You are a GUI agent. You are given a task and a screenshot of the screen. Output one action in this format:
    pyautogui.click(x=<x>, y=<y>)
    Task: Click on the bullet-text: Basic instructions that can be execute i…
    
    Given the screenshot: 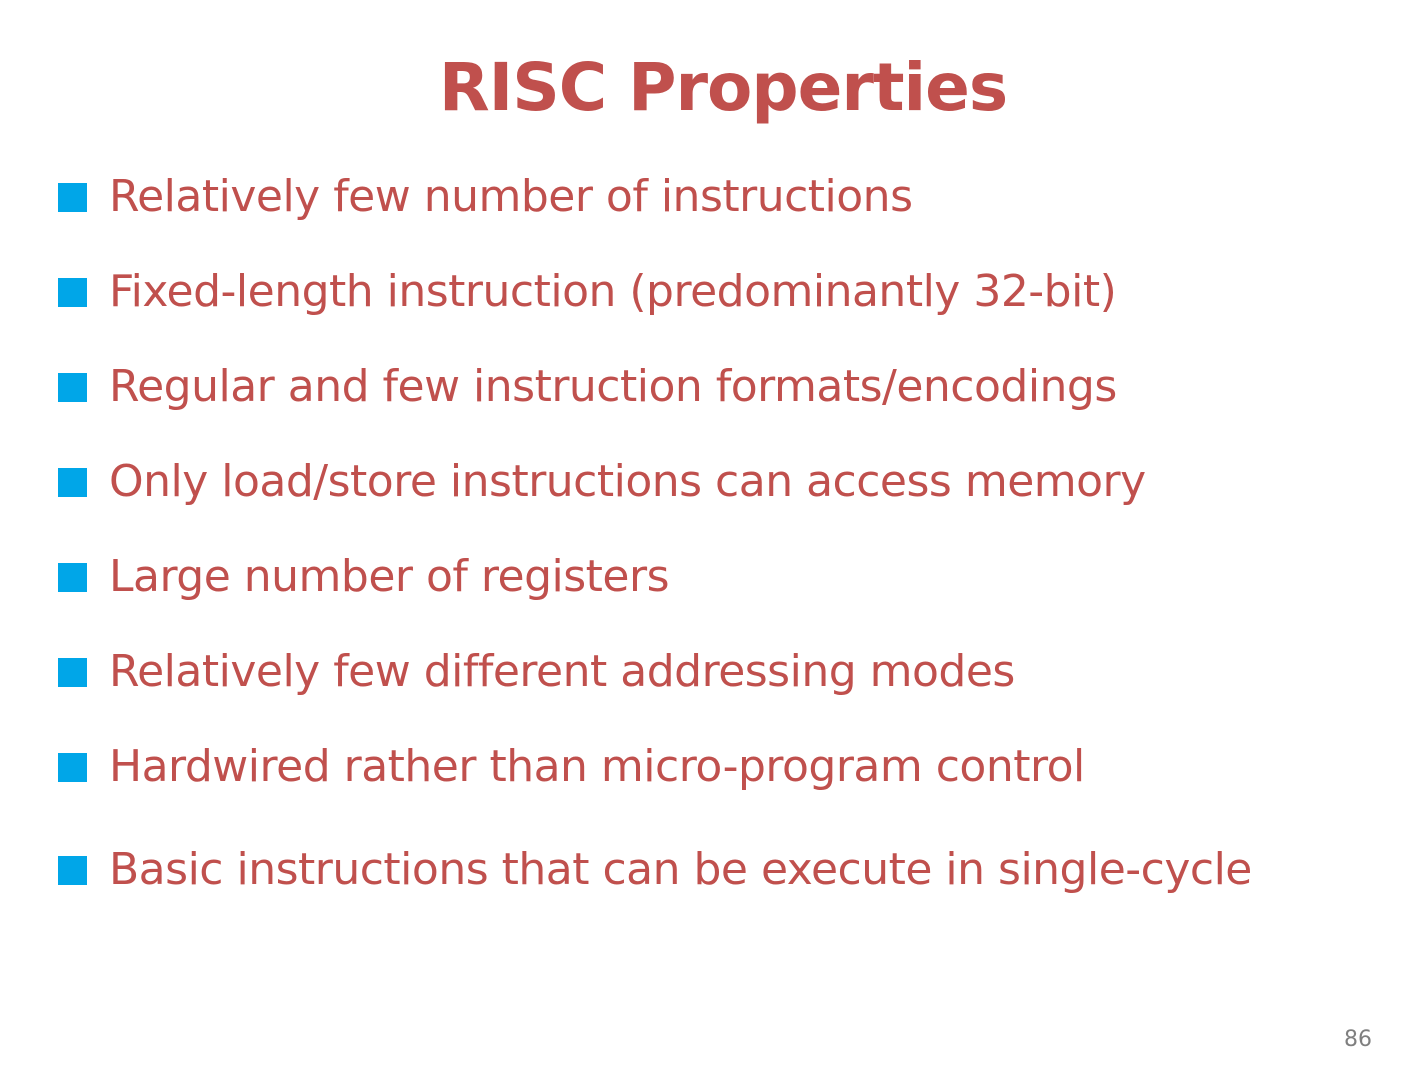 What is the action you would take?
    pyautogui.click(x=680, y=869)
    